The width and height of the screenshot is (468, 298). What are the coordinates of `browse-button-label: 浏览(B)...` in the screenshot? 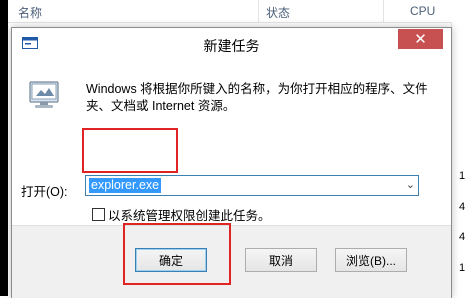 It's located at (371, 260).